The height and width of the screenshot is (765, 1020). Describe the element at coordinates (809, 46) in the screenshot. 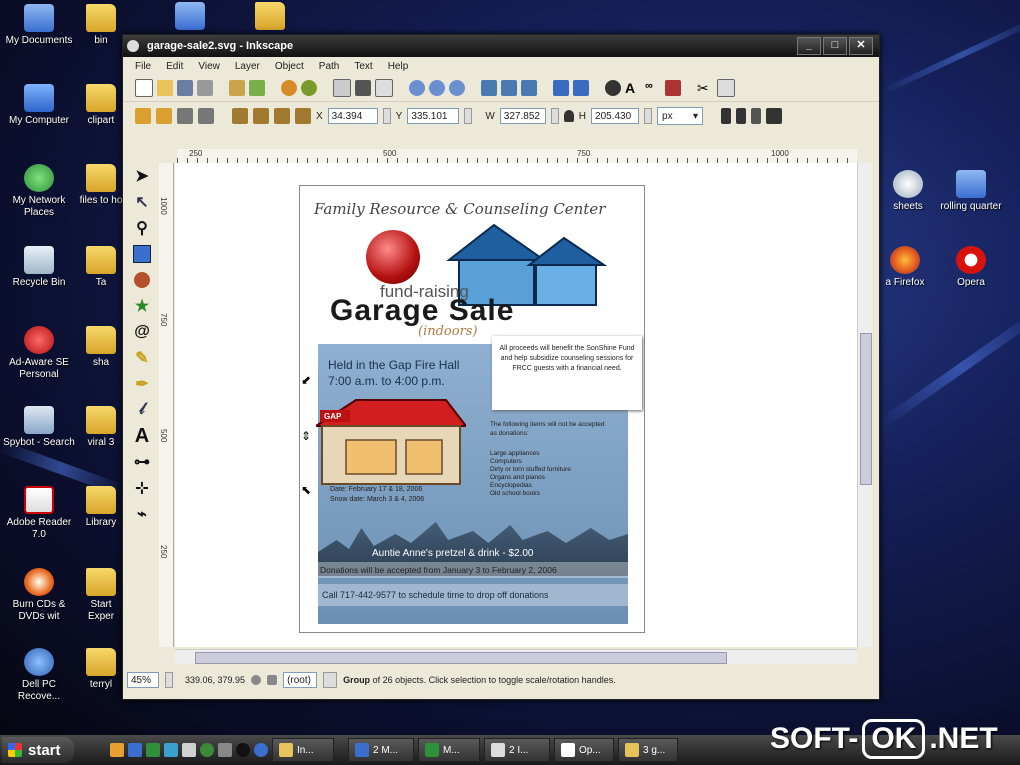

I see `minimize-button: _` at that location.